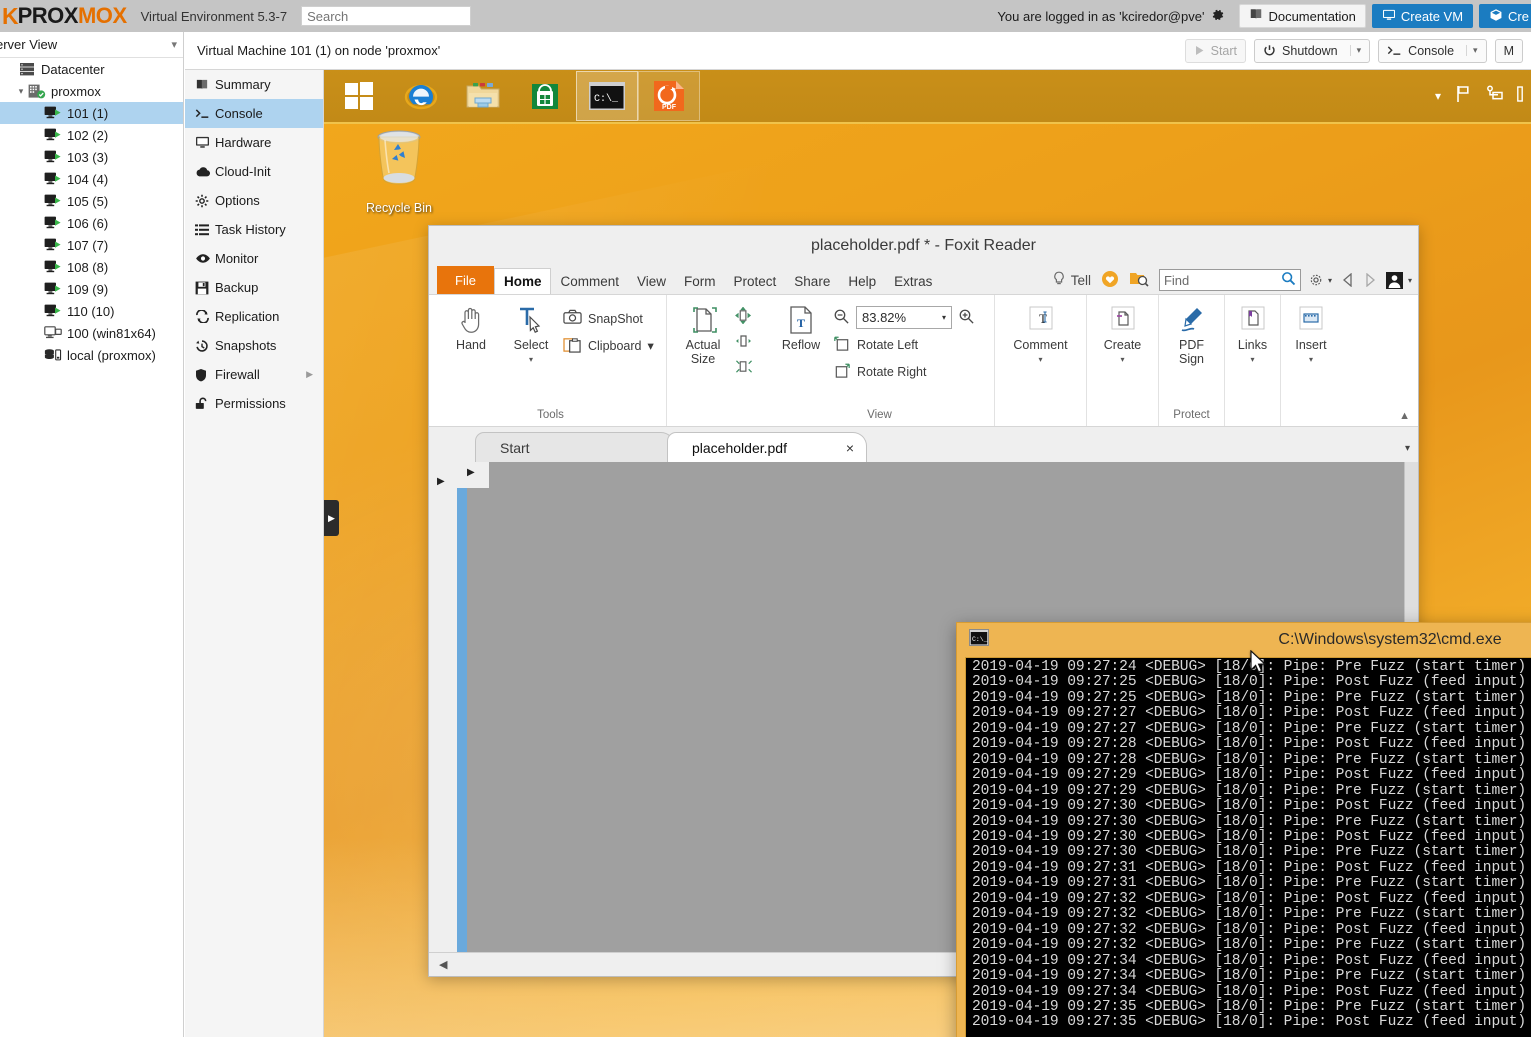 The height and width of the screenshot is (1037, 1531). What do you see at coordinates (1508, 50) in the screenshot?
I see `m-button: M` at bounding box center [1508, 50].